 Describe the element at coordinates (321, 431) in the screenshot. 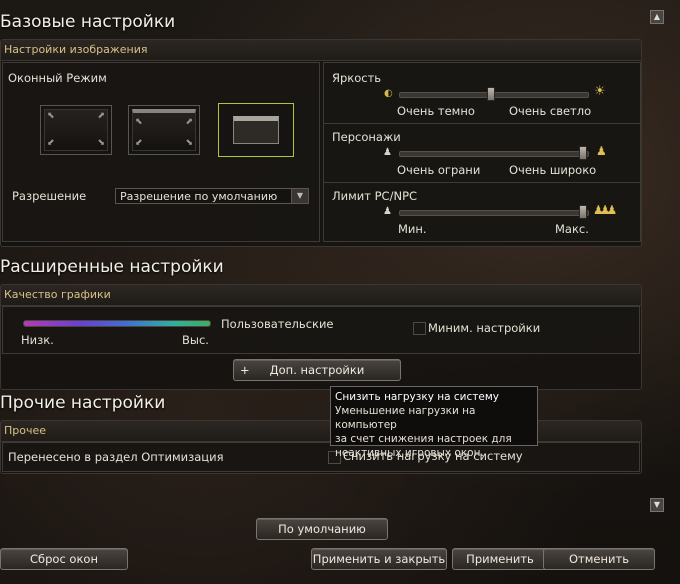

I see `other-header: Прочее` at that location.